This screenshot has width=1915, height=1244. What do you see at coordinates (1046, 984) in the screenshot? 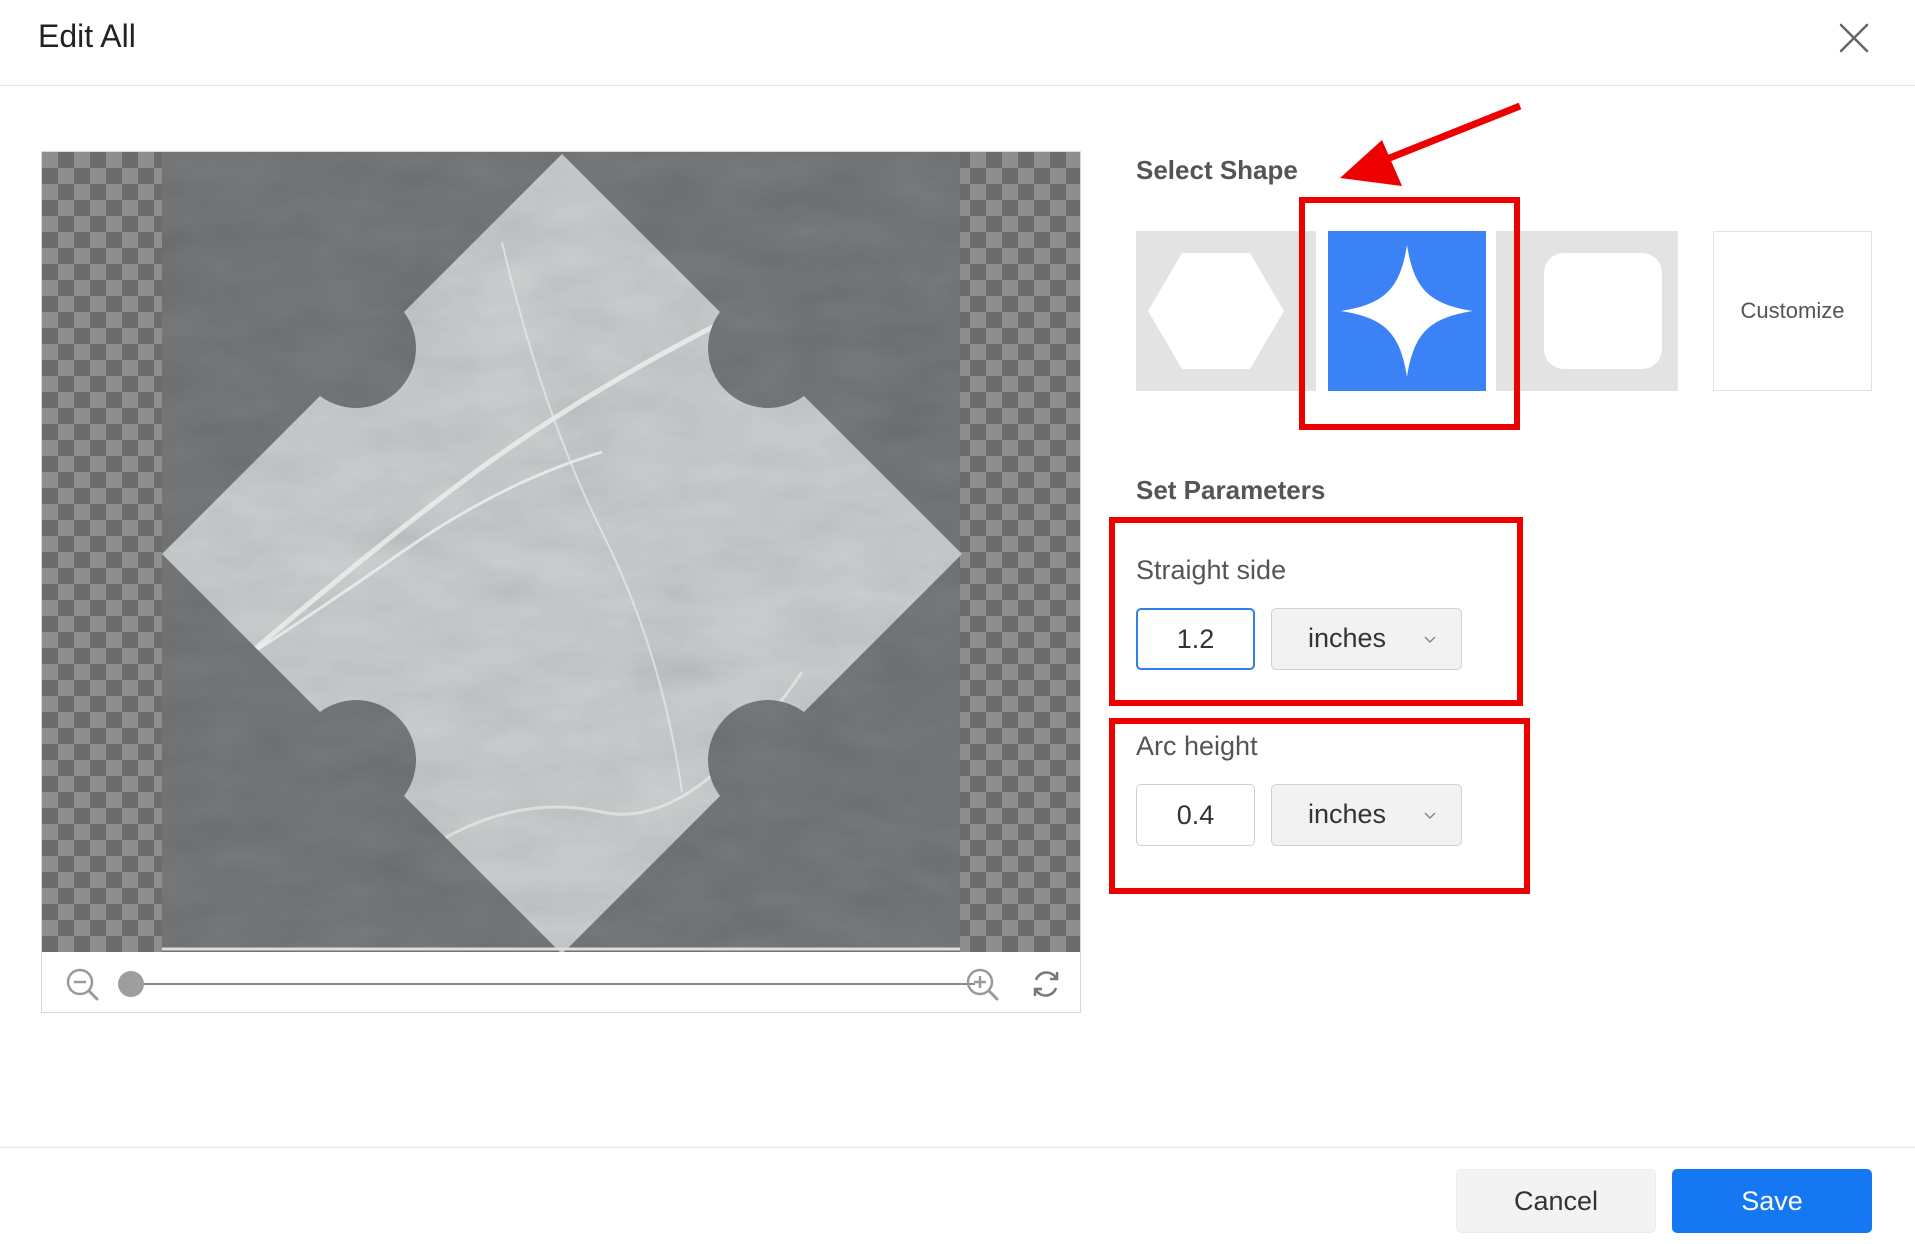
I see `rotate-reset-icon` at bounding box center [1046, 984].